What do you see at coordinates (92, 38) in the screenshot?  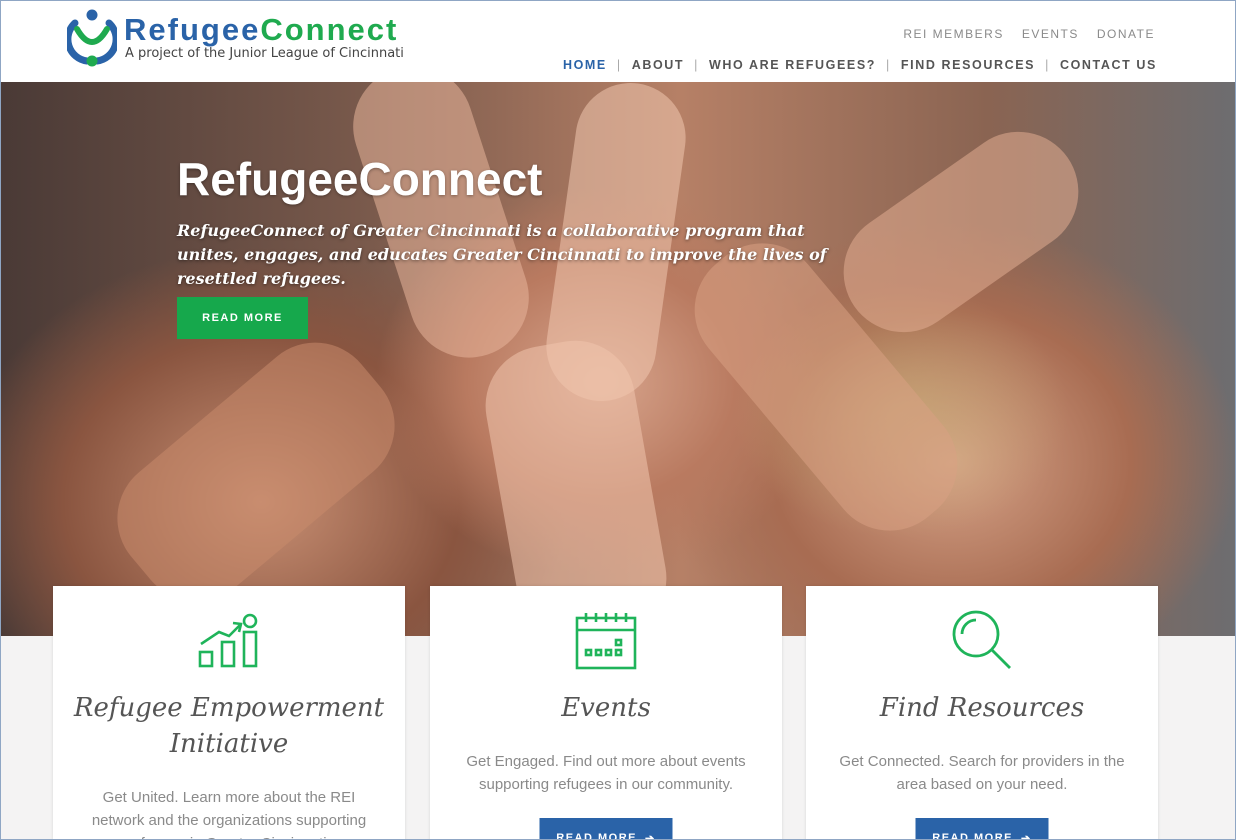 I see `logo-people-icon` at bounding box center [92, 38].